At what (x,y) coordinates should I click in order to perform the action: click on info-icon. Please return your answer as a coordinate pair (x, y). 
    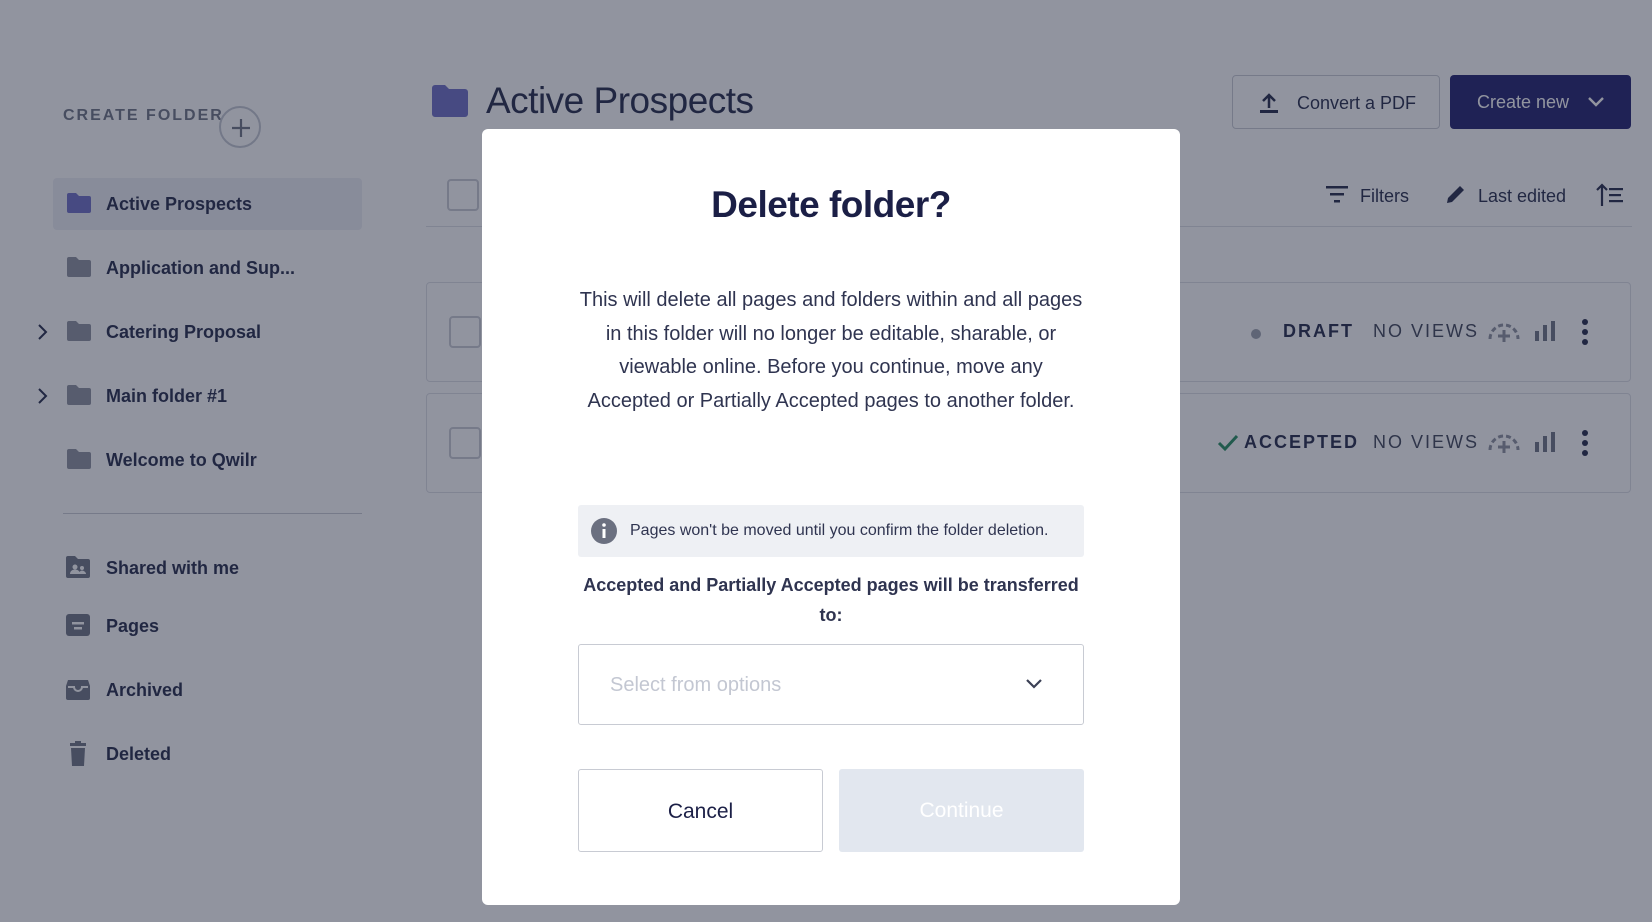
    Looking at the image, I should click on (604, 531).